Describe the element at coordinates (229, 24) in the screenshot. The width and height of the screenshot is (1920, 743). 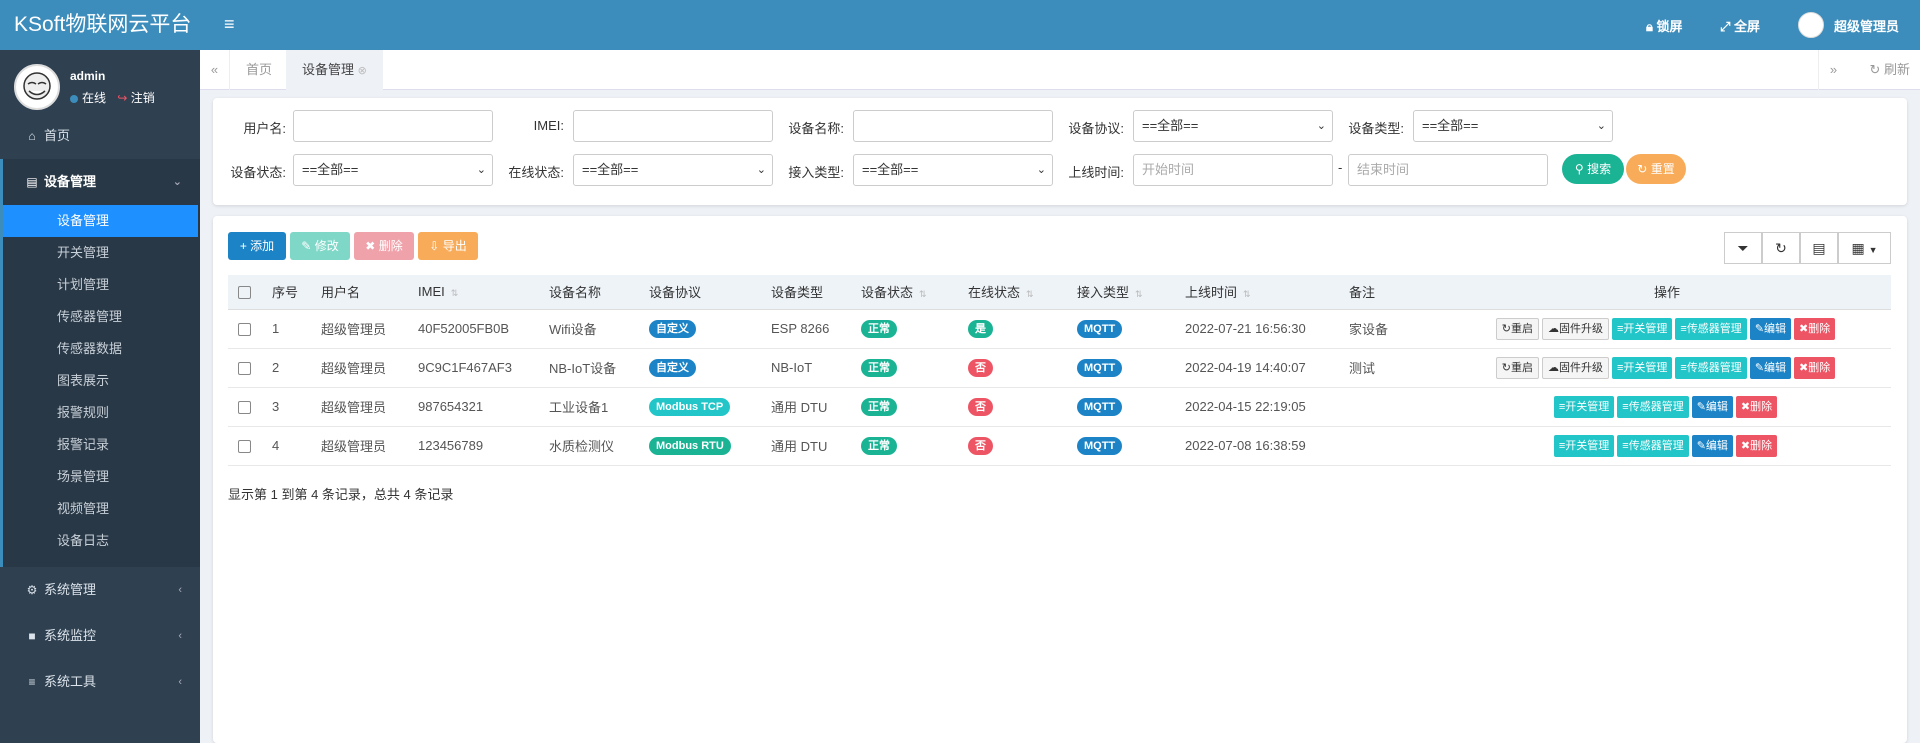
I see `menu-toggle-icon: ≡` at that location.